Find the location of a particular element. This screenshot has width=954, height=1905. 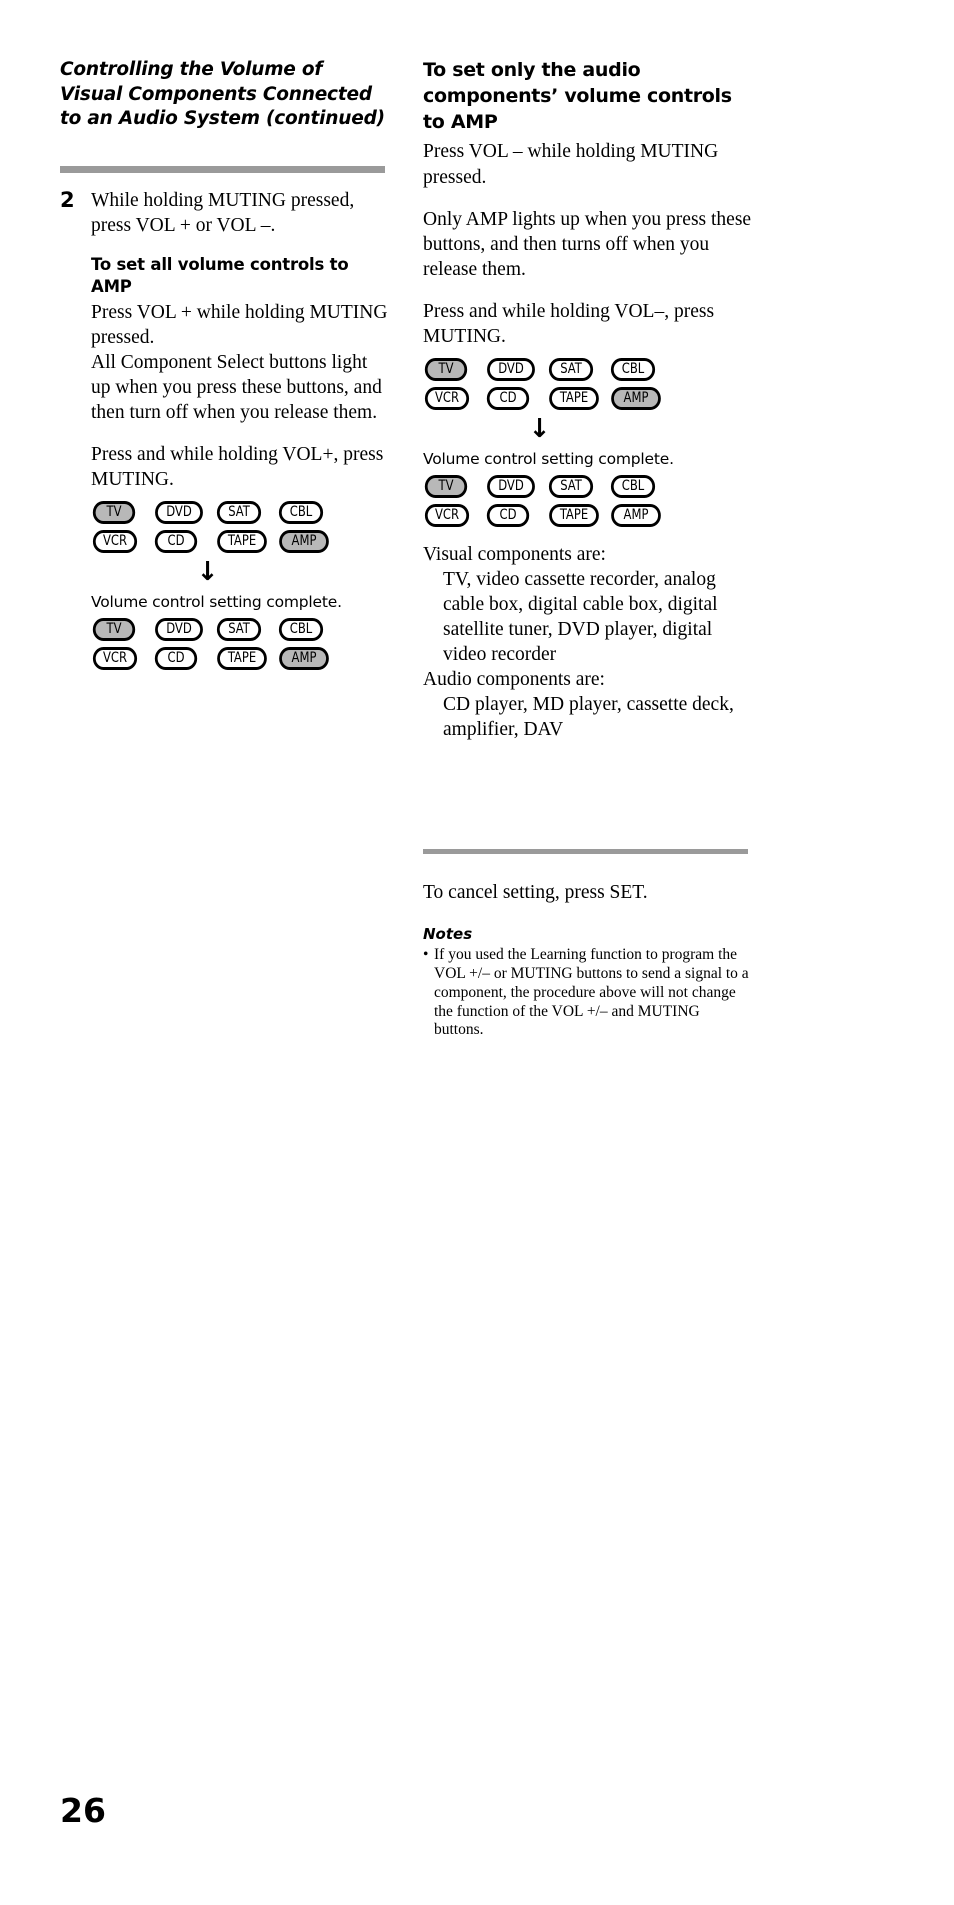

visual-components-label: Visual components are: is located at coordinates (514, 554).